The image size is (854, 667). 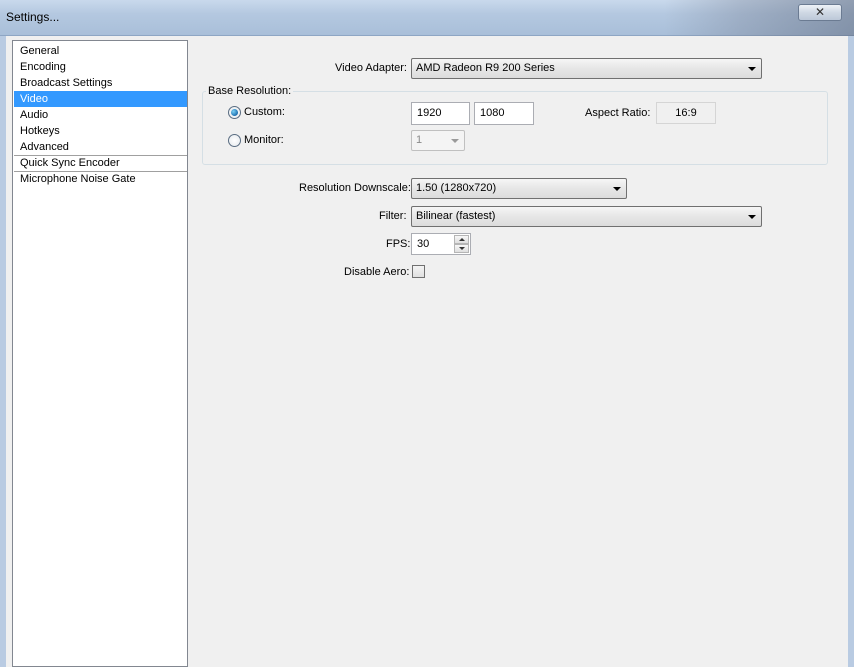 I want to click on sidebar-item-quick-sync-encoder: Quick Sync Encoder, so click(x=100, y=163).